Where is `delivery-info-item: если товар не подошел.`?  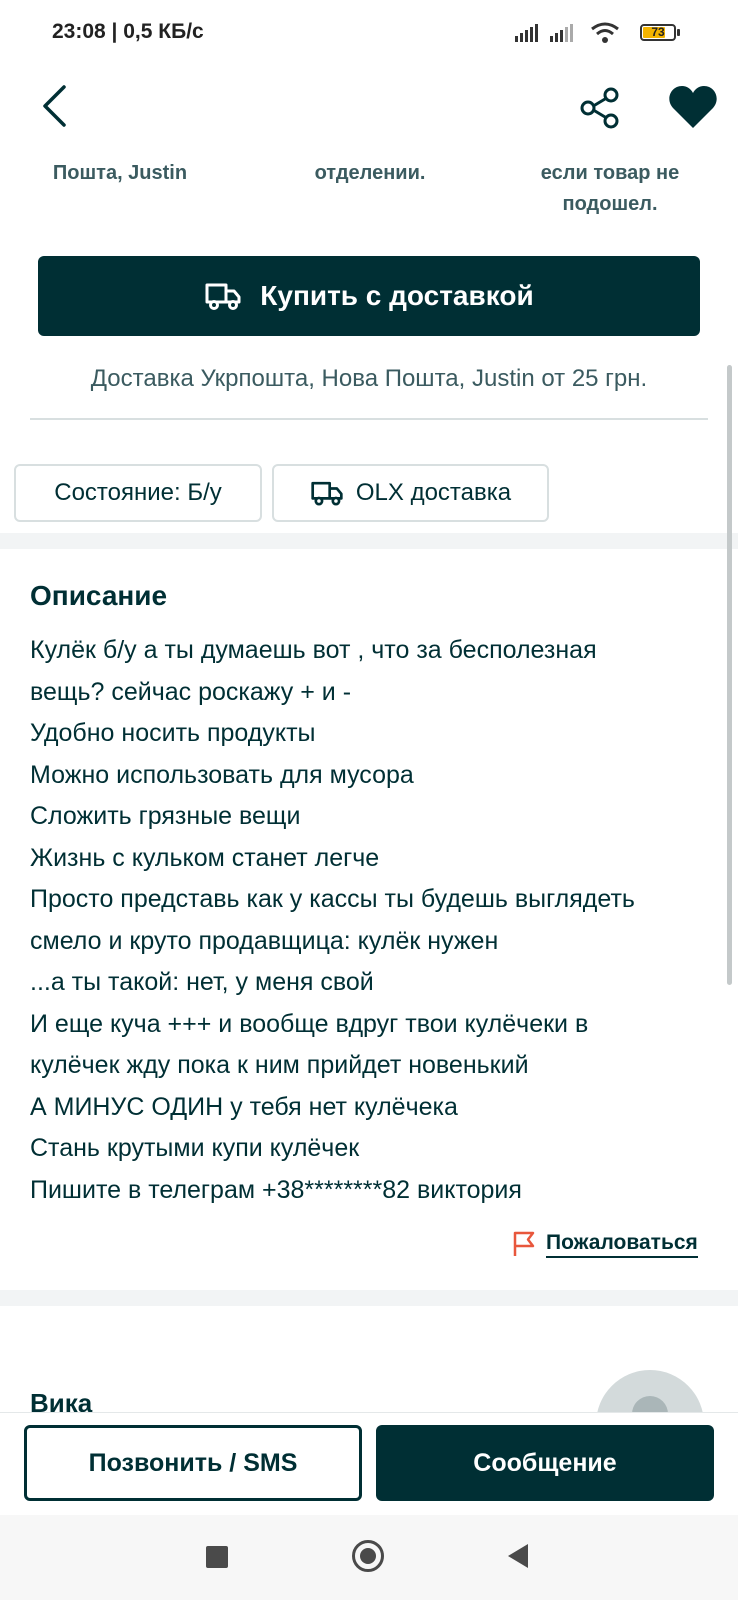
delivery-info-item: если товар не подошел. is located at coordinates (610, 189).